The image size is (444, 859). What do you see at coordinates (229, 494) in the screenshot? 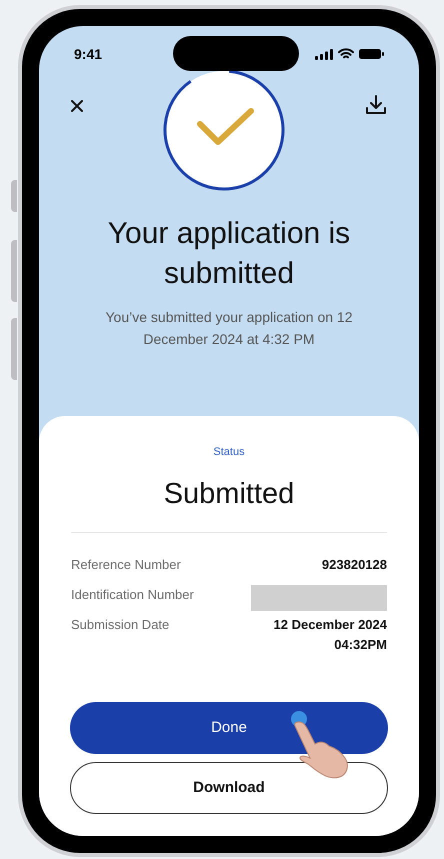
I see `status-value: Submitted` at bounding box center [229, 494].